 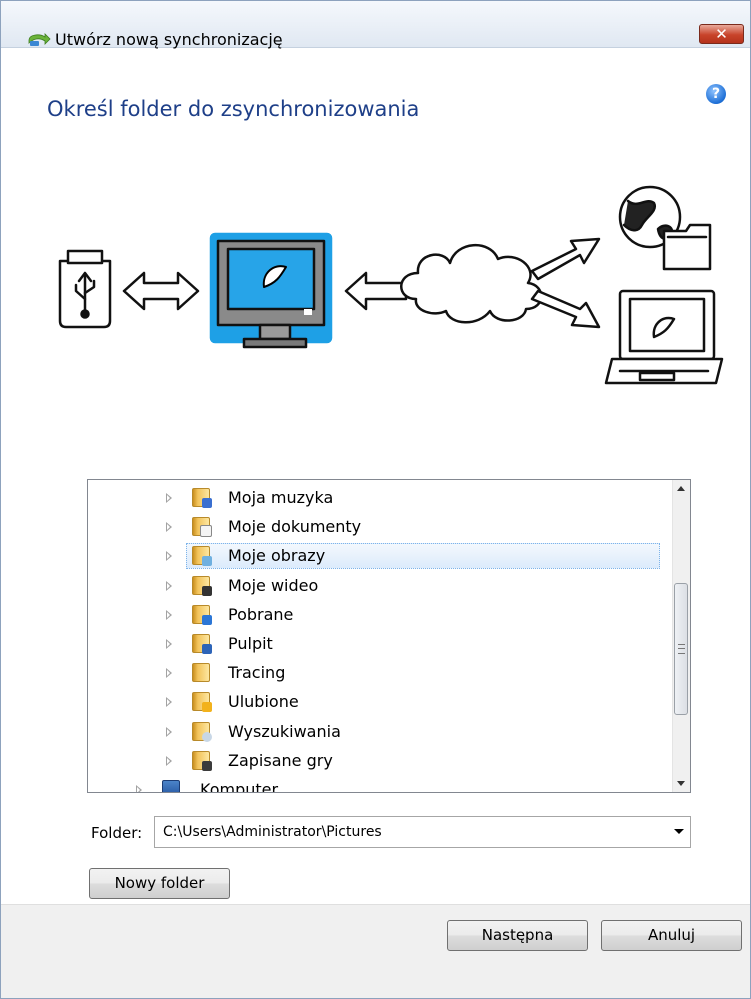 What do you see at coordinates (378, 527) in the screenshot?
I see `tree-item-moje-dokumenty: Moje dokumenty` at bounding box center [378, 527].